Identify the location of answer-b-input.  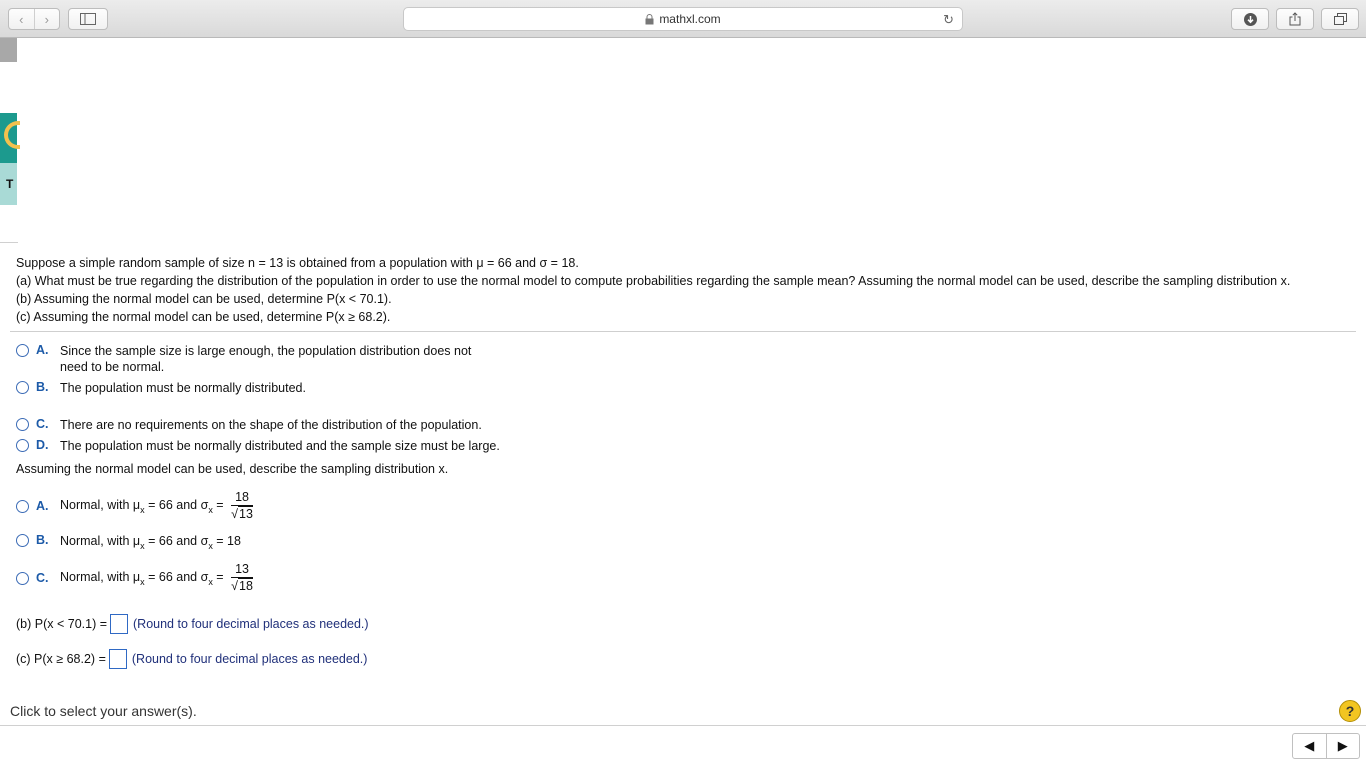
(119, 624).